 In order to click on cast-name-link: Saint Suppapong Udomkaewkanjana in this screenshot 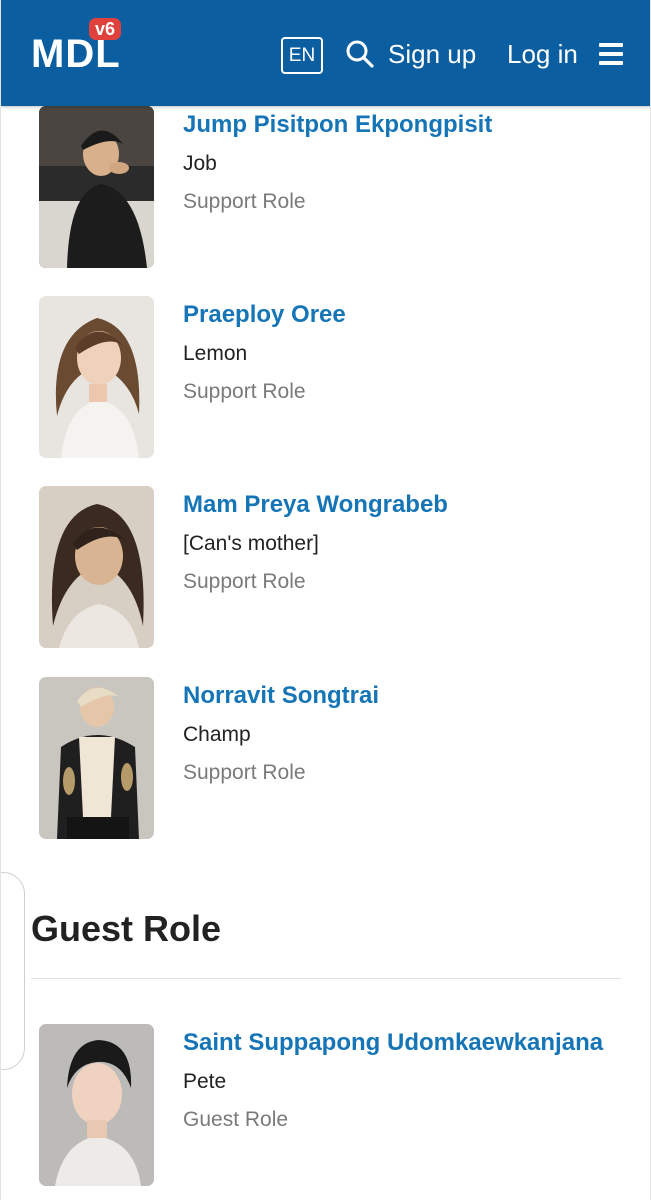, I will do `click(393, 1043)`.